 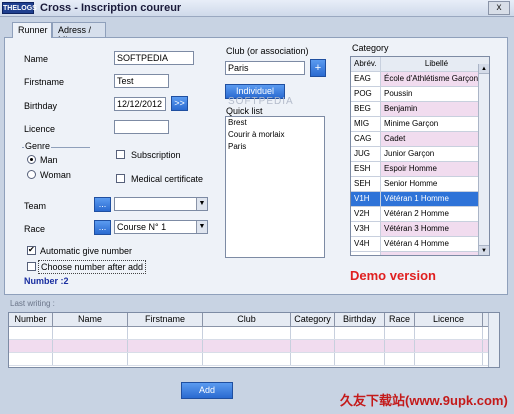 I want to click on app-logo: THELOGS, so click(x=19, y=8).